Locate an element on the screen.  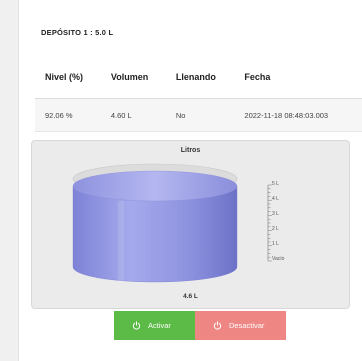
cell-filling: No is located at coordinates (200, 115).